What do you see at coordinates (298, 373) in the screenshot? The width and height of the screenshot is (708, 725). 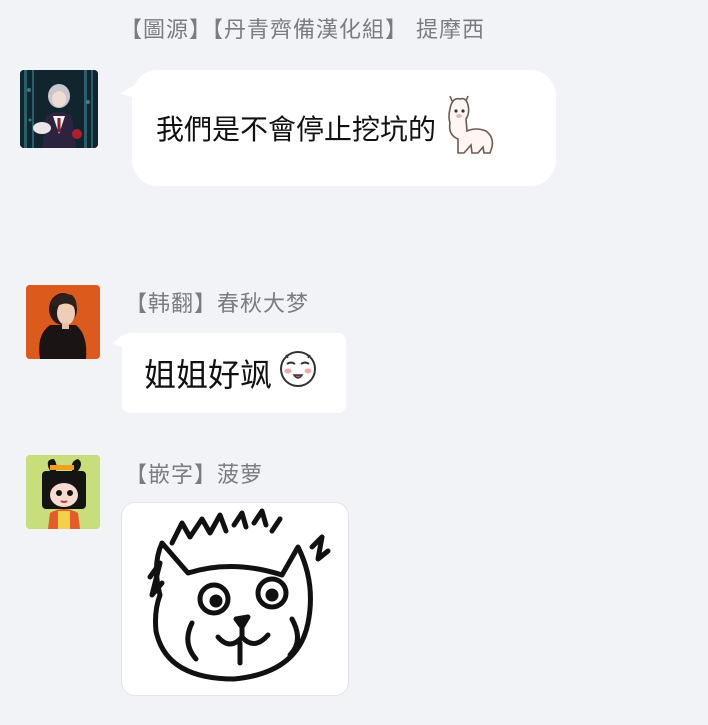 I see `blushing-face-emoji-icon` at bounding box center [298, 373].